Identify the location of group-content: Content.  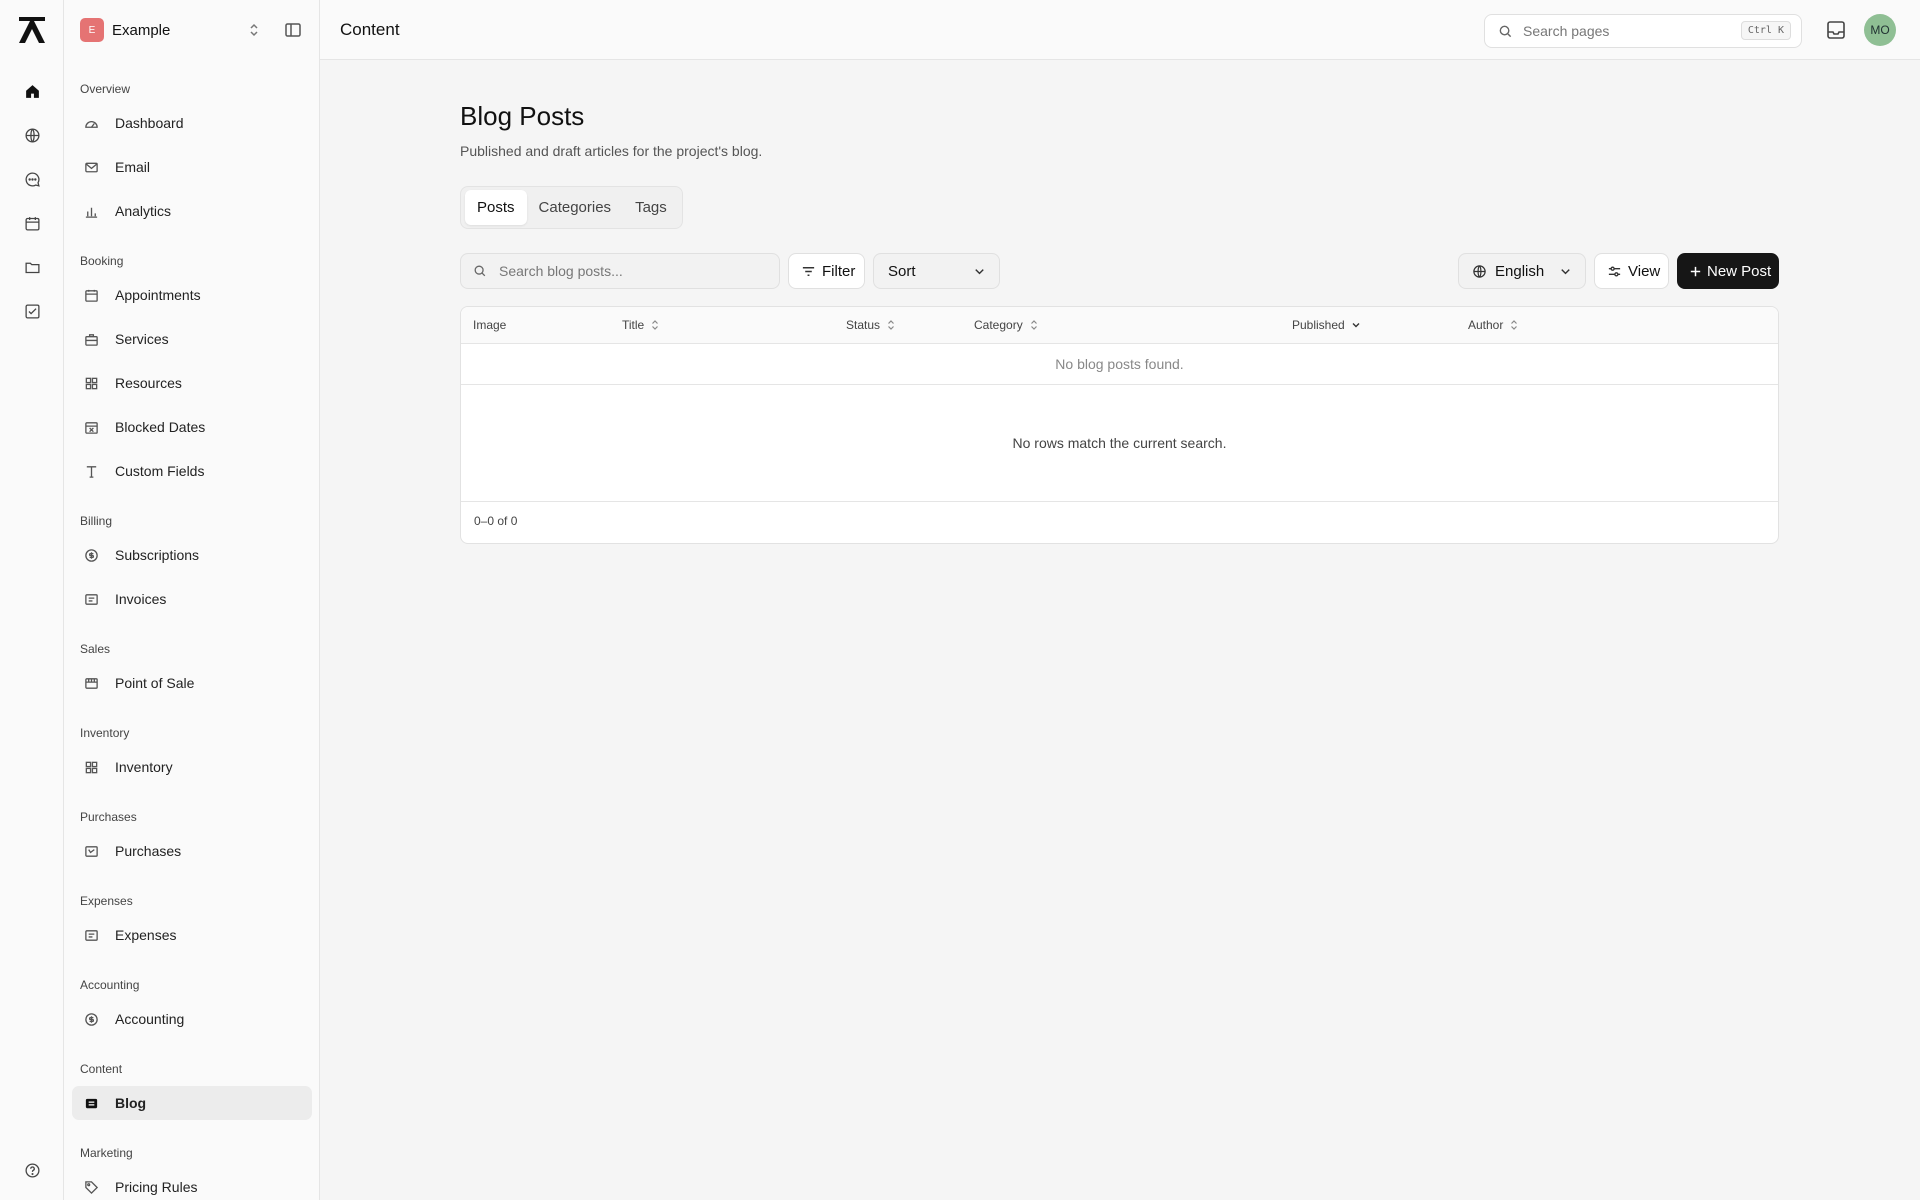
(101, 1069).